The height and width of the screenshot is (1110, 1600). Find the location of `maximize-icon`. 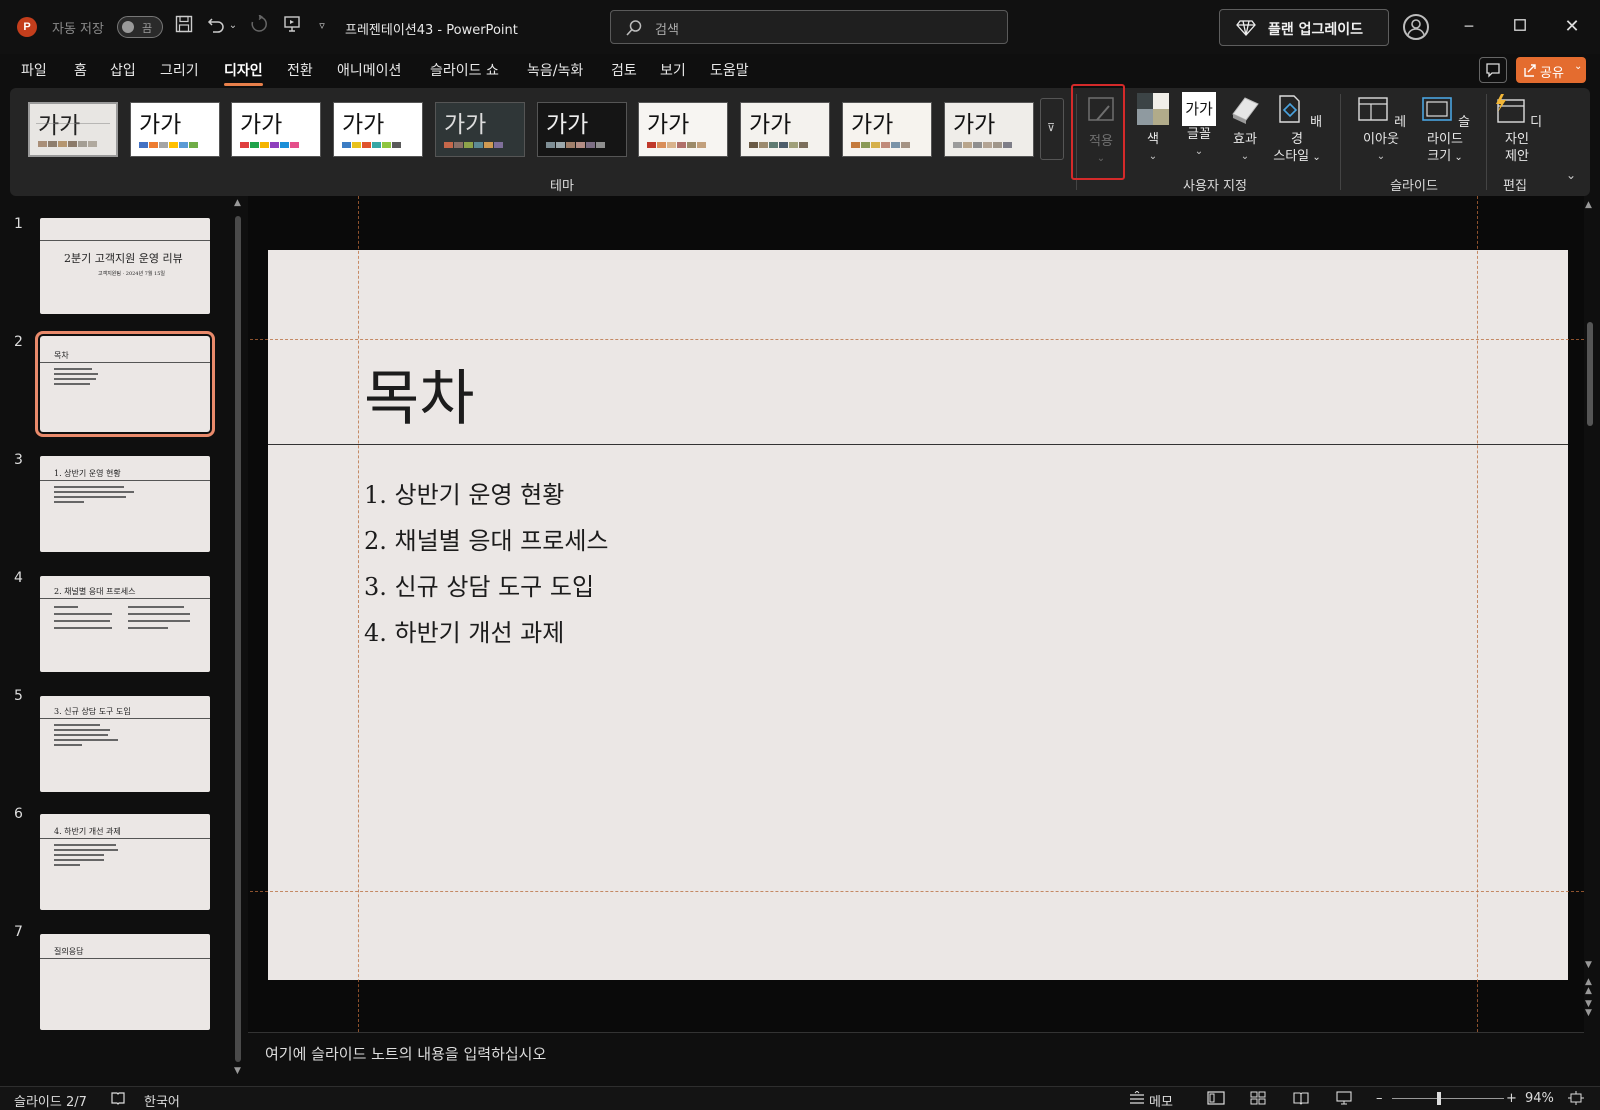

maximize-icon is located at coordinates (1520, 27).